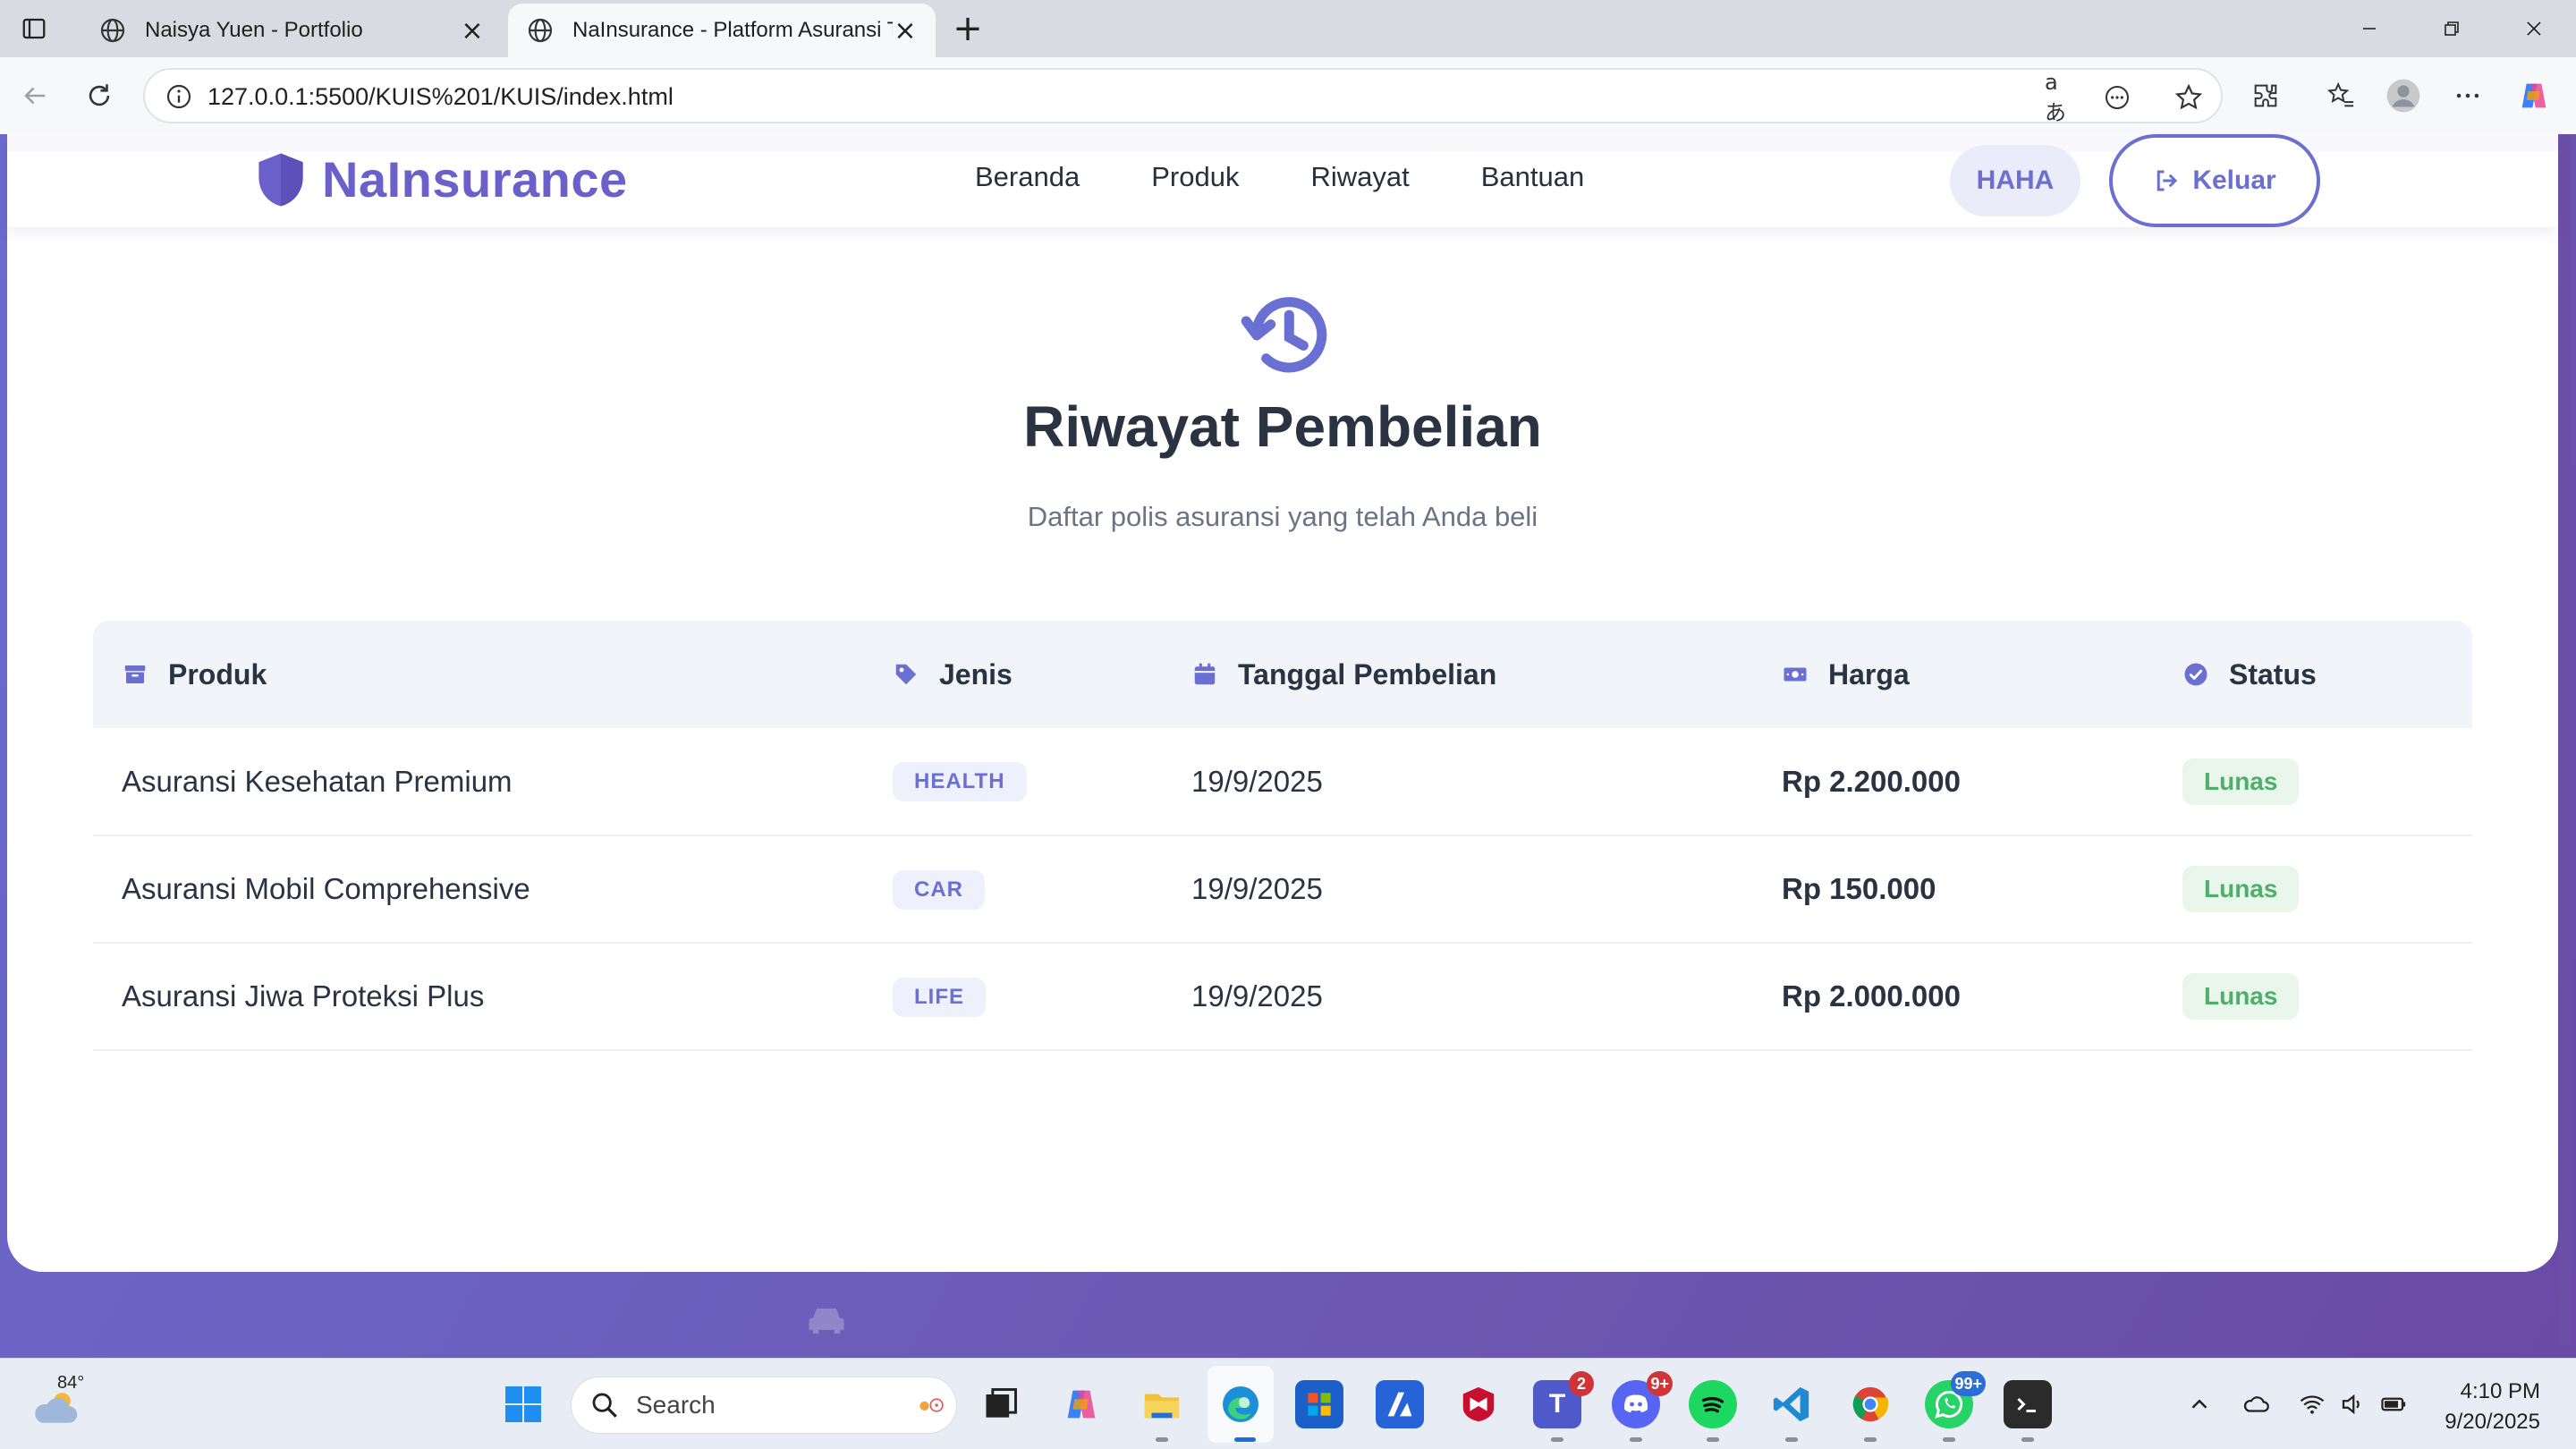 This screenshot has width=2576, height=1449. Describe the element at coordinates (478, 674) in the screenshot. I see `column-header-produk: Produk` at that location.